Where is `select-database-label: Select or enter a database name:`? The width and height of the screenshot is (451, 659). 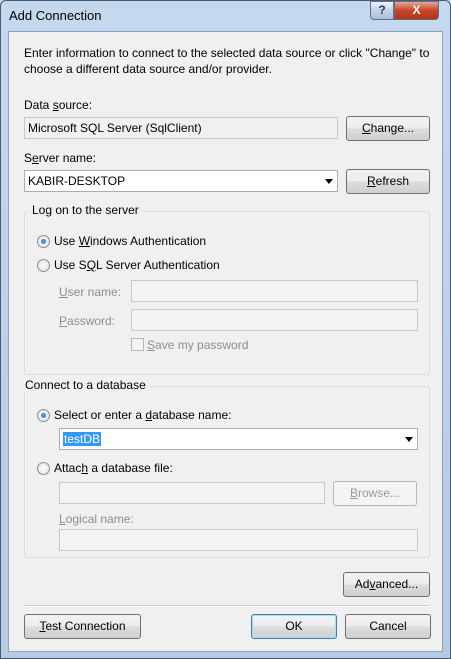 select-database-label: Select or enter a database name: is located at coordinates (142, 415).